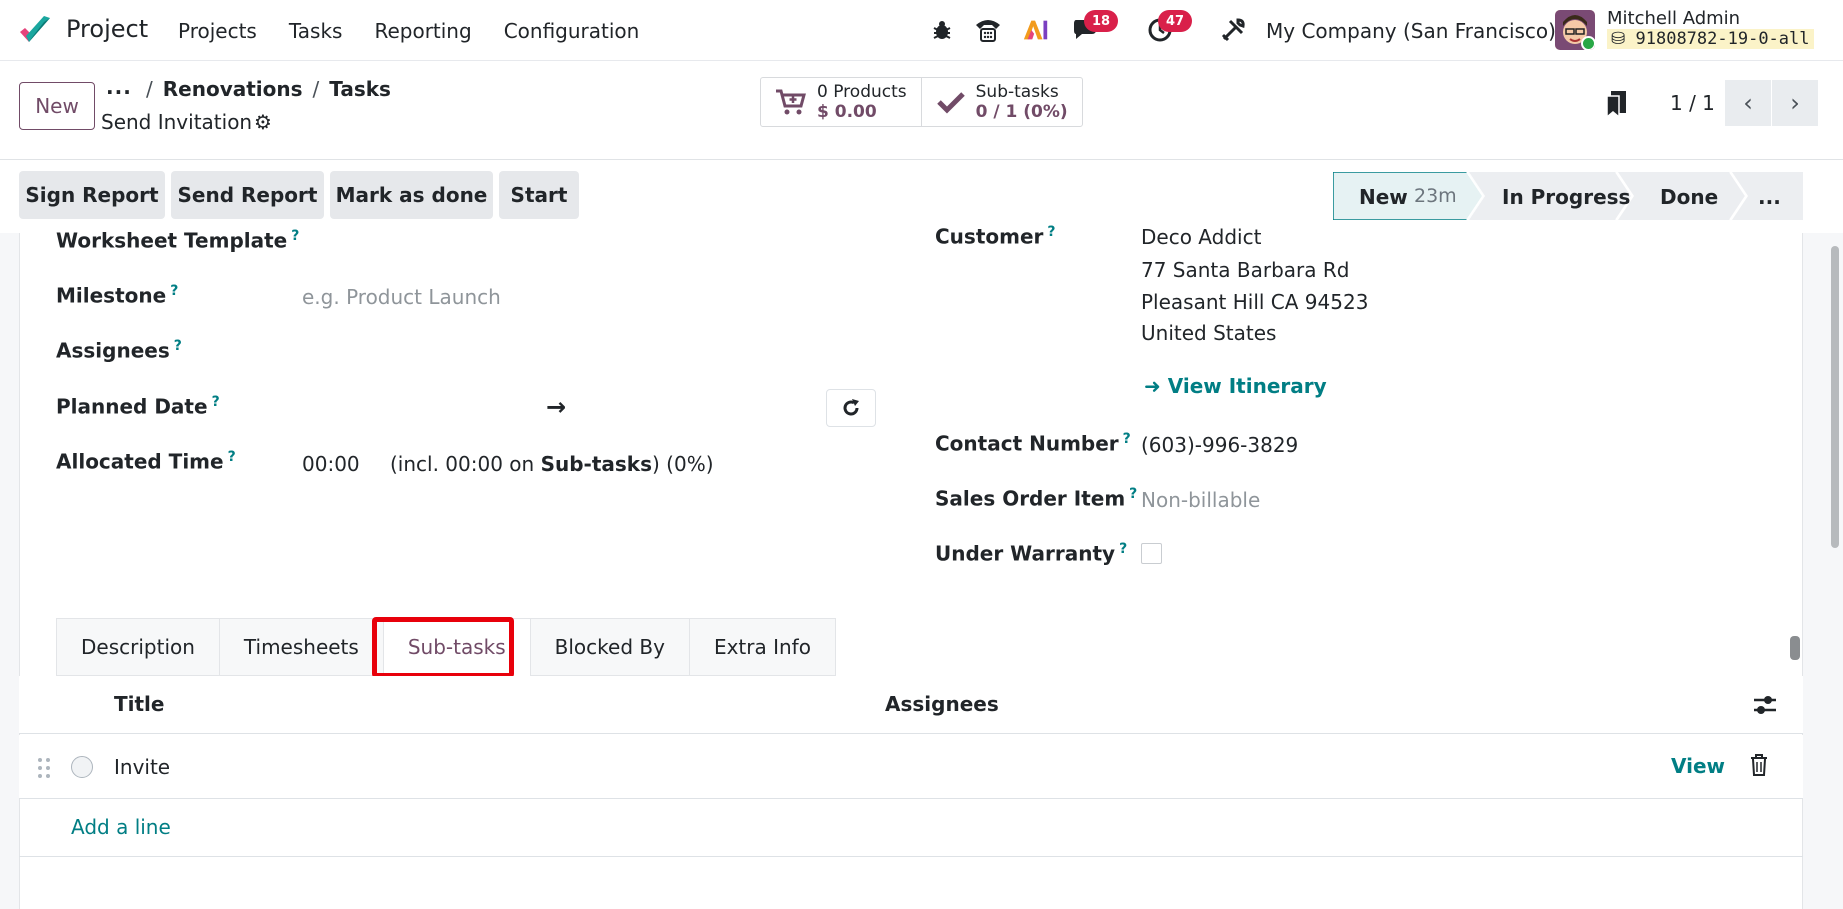 This screenshot has width=1843, height=909. What do you see at coordinates (119, 92) in the screenshot?
I see `breadcrumb-more: ···` at bounding box center [119, 92].